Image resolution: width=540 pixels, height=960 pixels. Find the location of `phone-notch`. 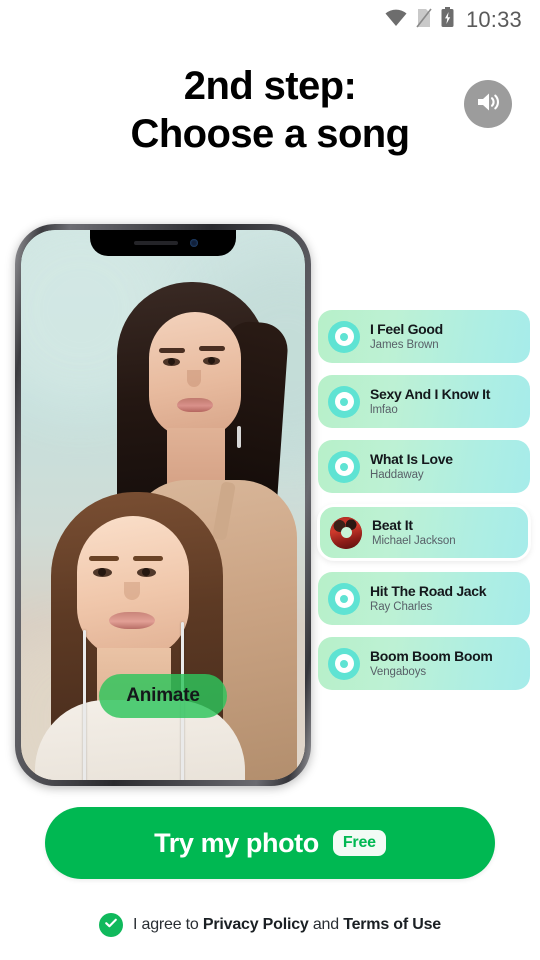

phone-notch is located at coordinates (163, 243).